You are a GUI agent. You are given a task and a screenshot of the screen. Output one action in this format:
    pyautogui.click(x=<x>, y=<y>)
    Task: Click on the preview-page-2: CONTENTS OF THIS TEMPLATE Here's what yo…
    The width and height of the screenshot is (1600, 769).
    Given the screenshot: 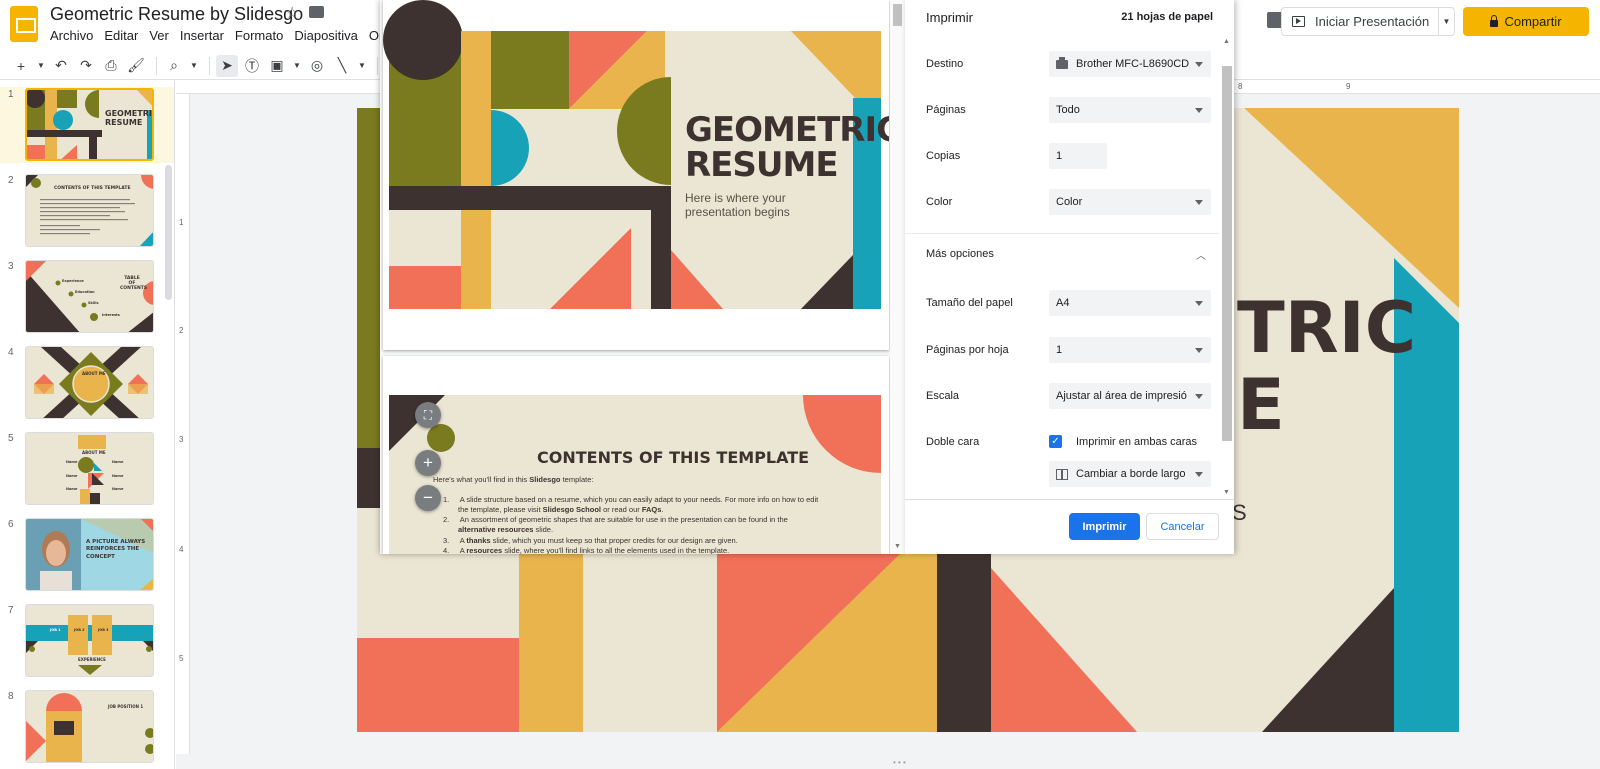 What is the action you would take?
    pyautogui.click(x=636, y=455)
    